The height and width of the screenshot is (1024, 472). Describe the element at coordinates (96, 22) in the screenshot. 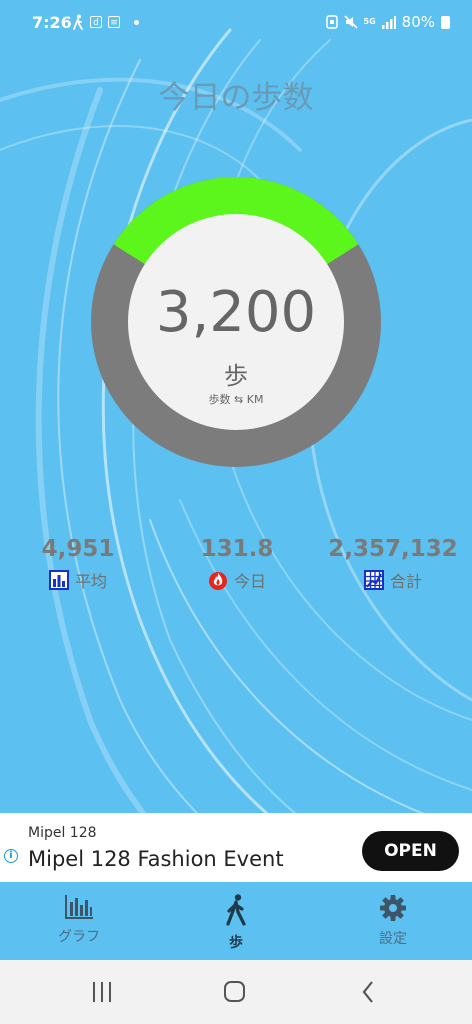

I see `d-app-icon: d` at that location.